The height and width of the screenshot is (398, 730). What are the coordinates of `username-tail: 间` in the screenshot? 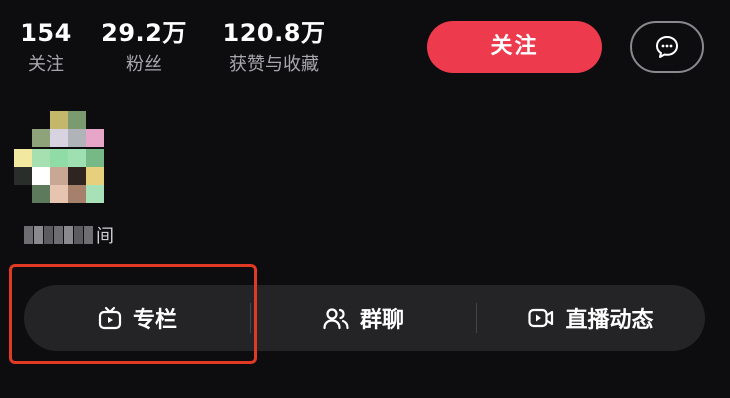 It's located at (105, 236).